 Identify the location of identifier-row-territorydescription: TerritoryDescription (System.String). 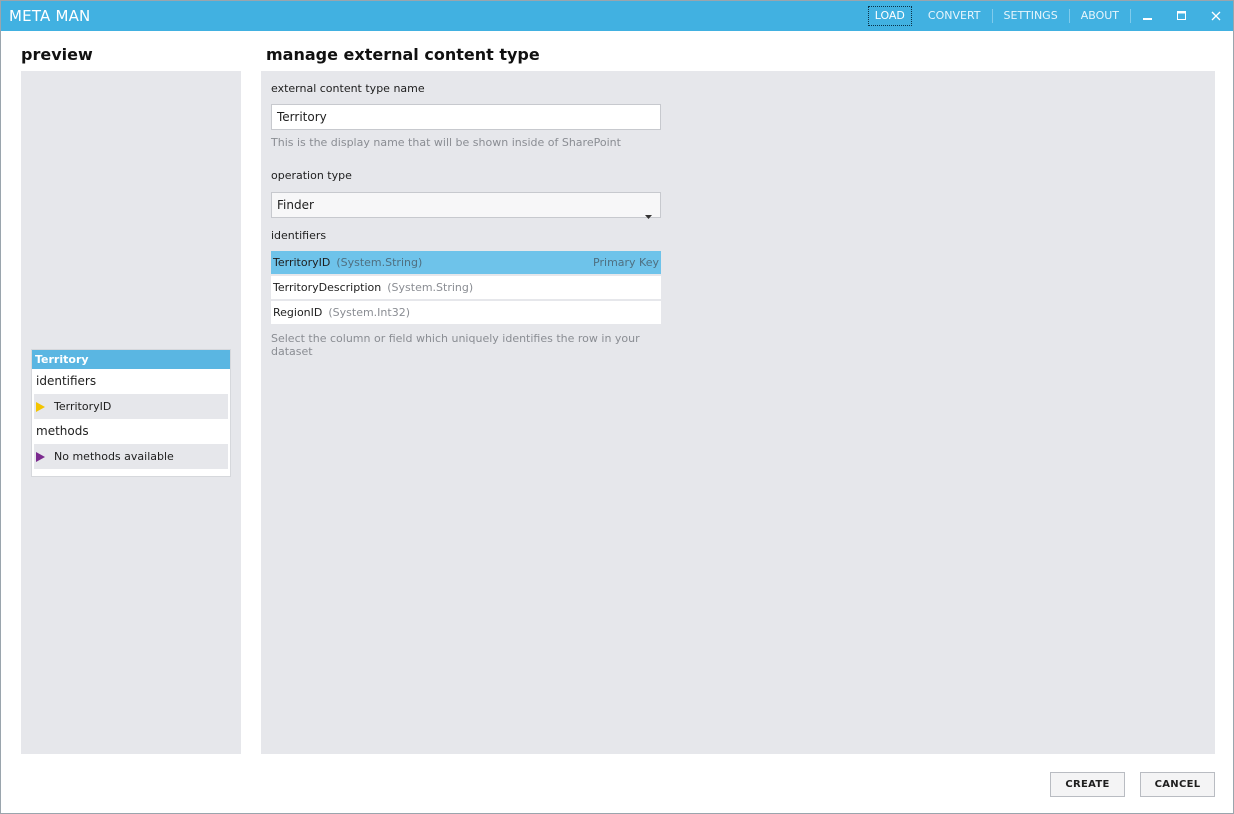
(466, 287).